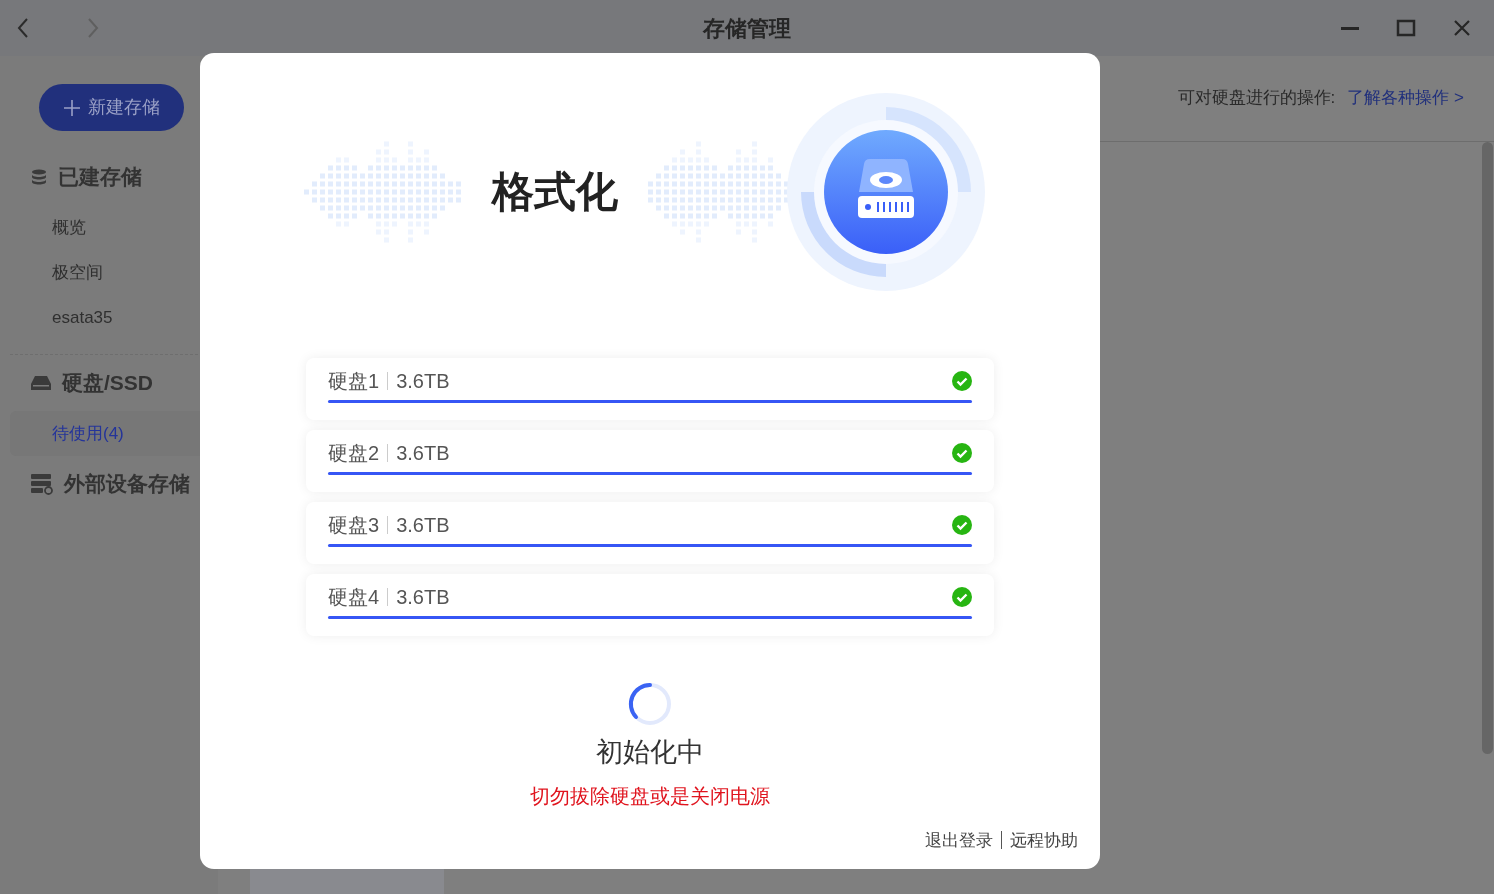  I want to click on help-link: 了解各种操作 >, so click(1405, 97).